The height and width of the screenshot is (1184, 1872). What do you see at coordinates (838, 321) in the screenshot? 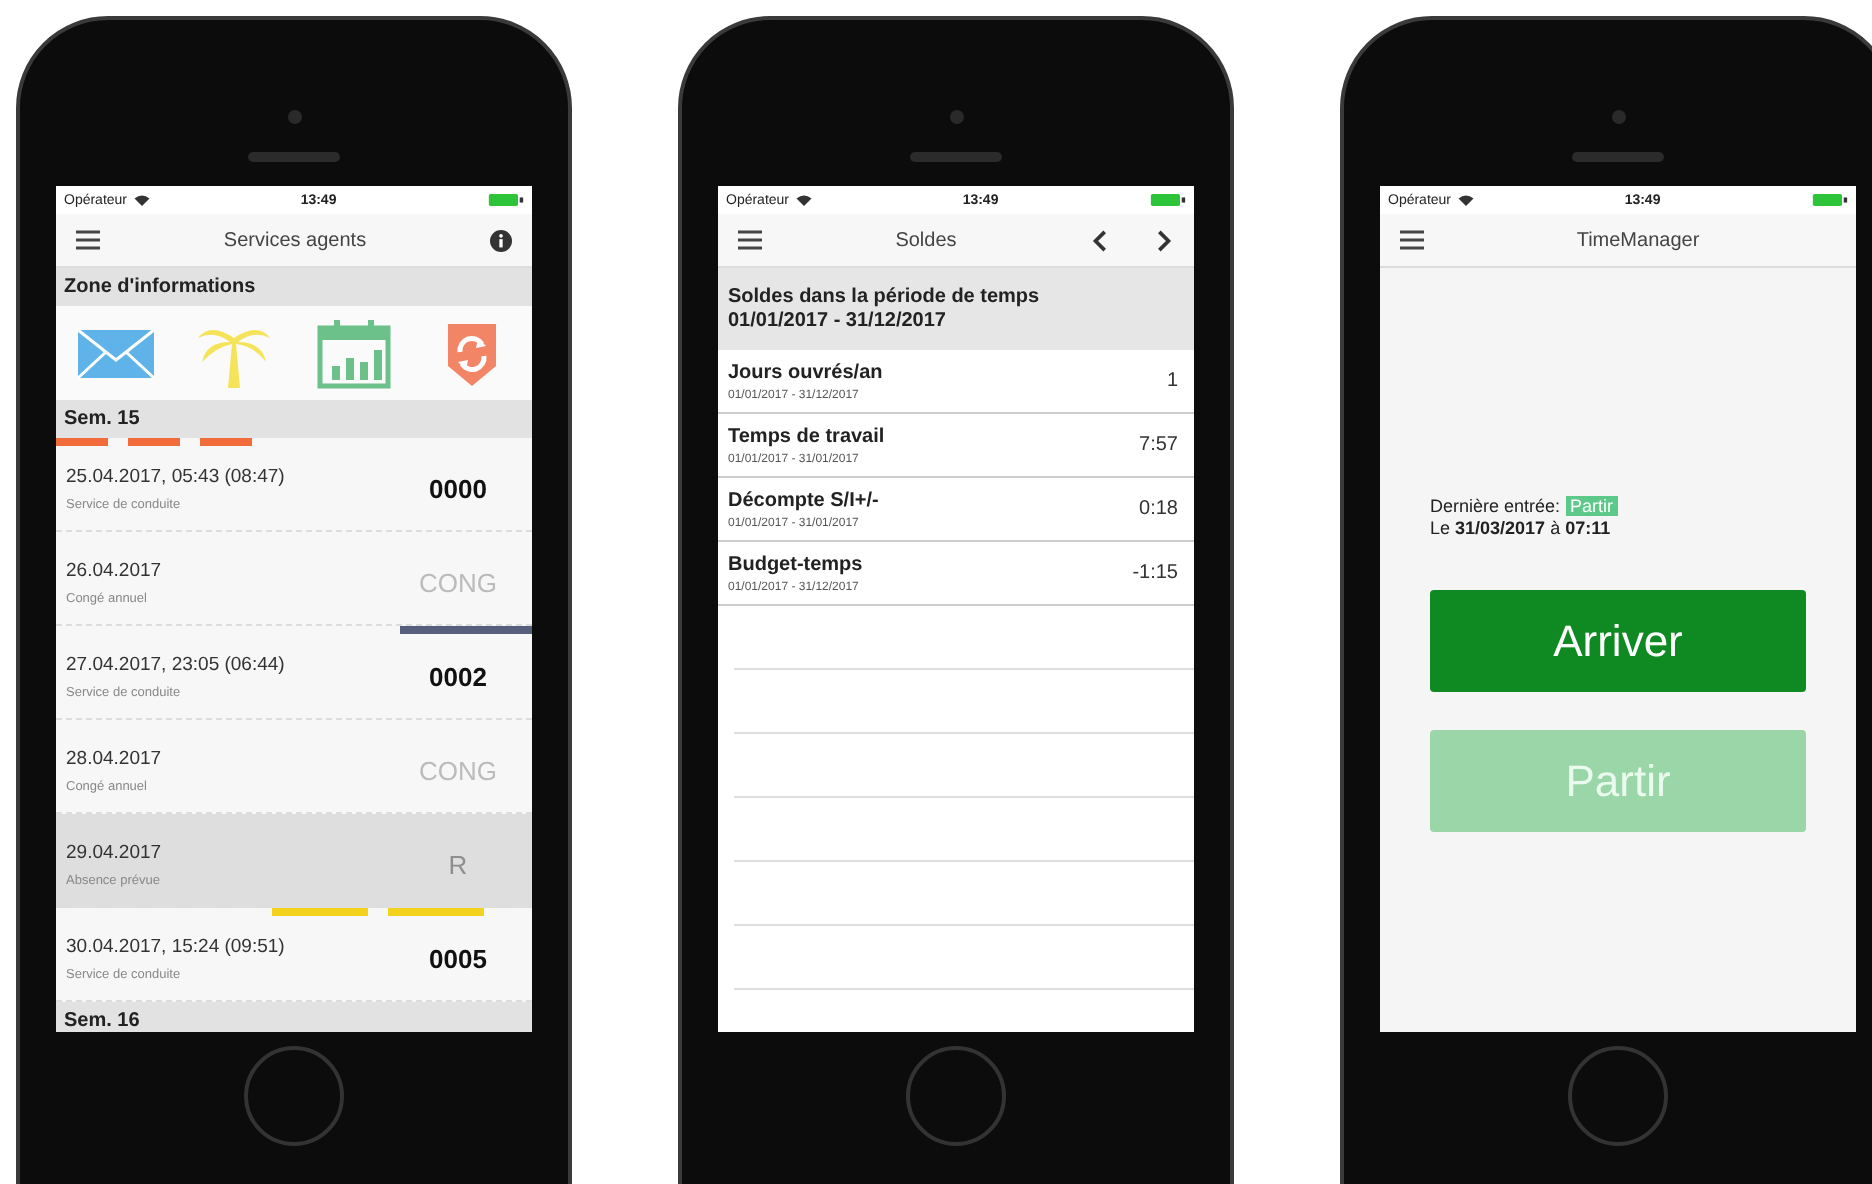
I see `section-period: 01/01/2017 - 31/12/2017` at bounding box center [838, 321].